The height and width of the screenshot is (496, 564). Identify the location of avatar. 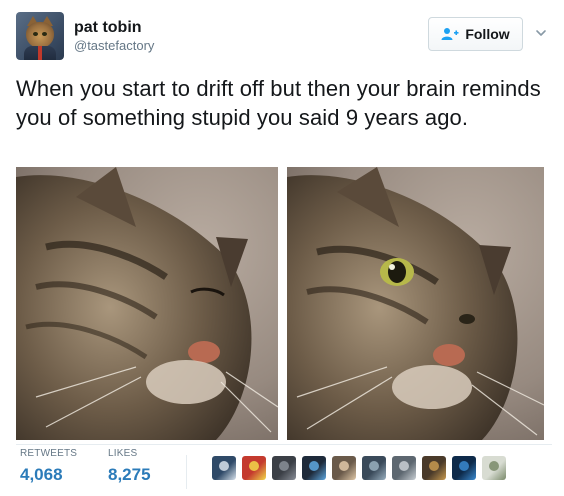
(40, 36).